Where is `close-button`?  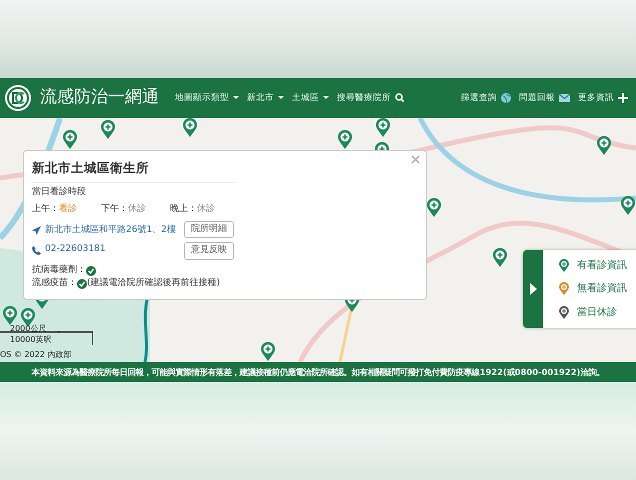
close-button is located at coordinates (415, 159).